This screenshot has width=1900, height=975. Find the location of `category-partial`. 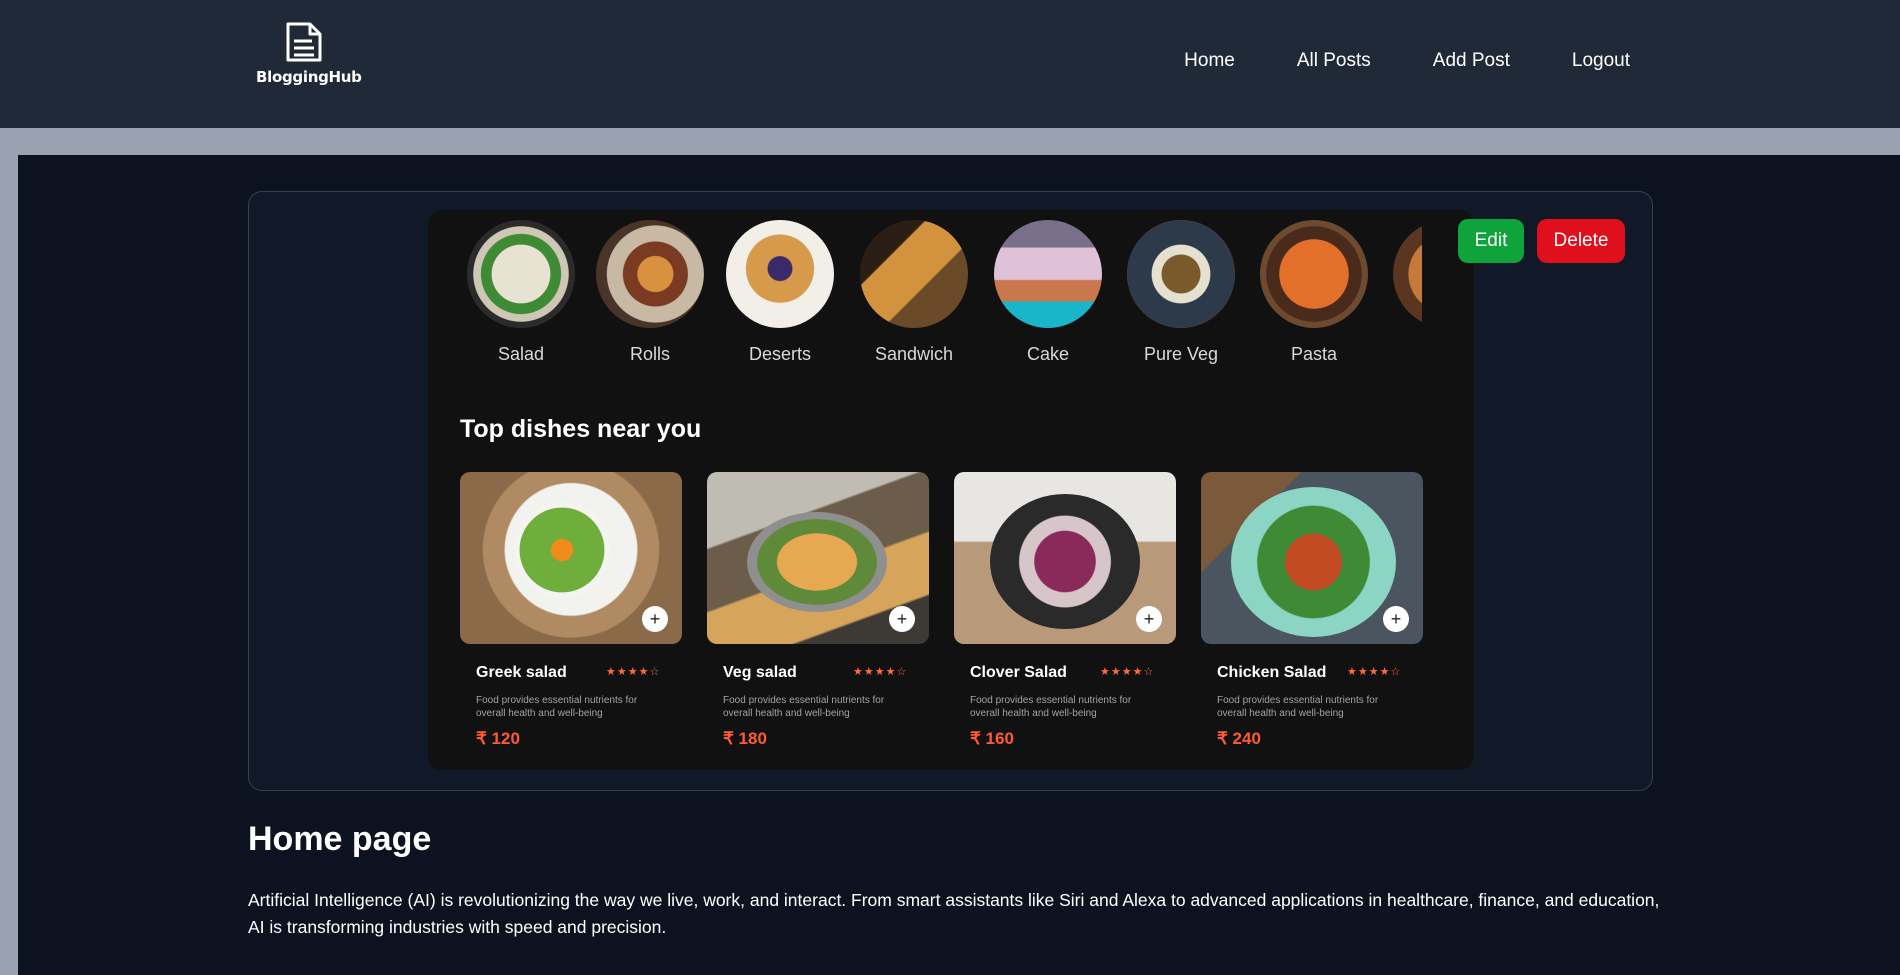

category-partial is located at coordinates (1407, 274).